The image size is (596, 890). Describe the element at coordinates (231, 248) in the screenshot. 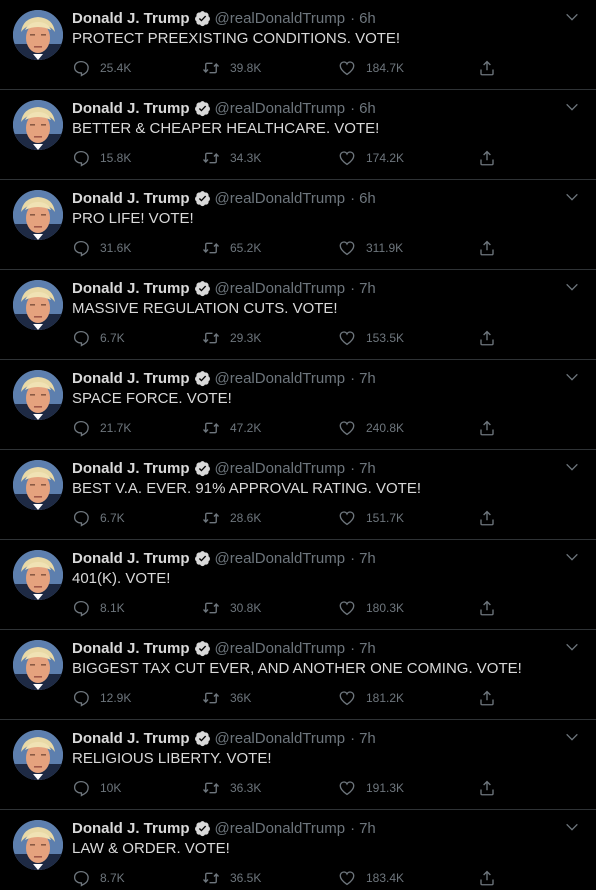

I see `retweet-button: 65.2K` at that location.